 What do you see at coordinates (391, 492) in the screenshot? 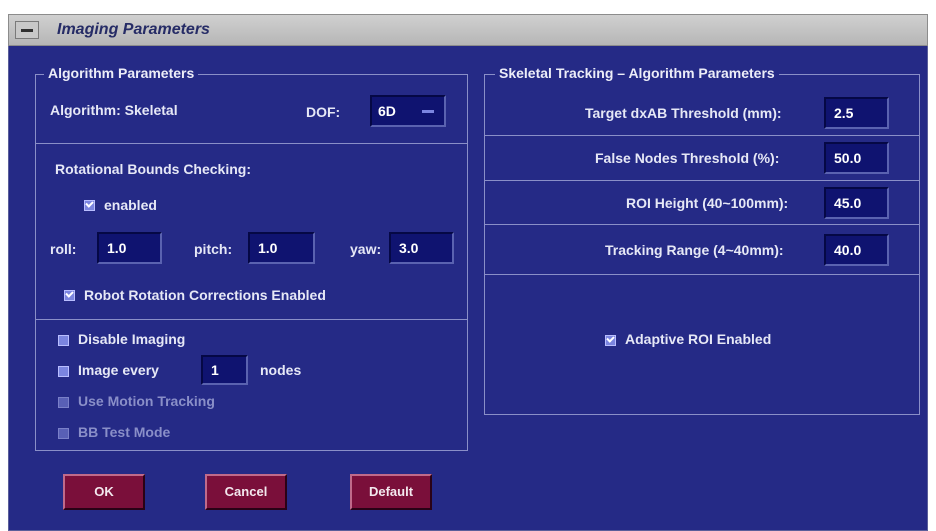
I see `default-button: Default` at bounding box center [391, 492].